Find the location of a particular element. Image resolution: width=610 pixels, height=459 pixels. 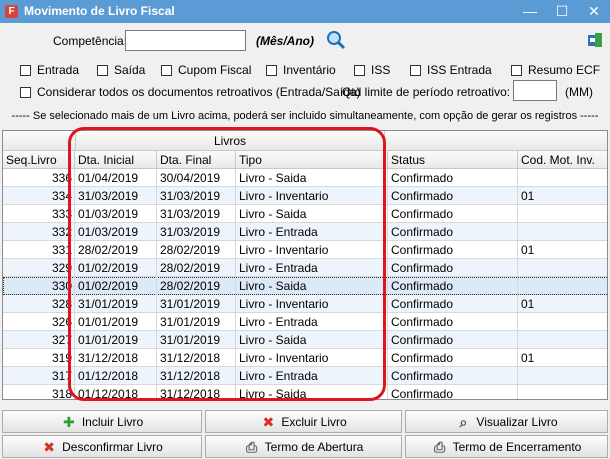

checkbox-resumo-ecf-label: Resumo ECF is located at coordinates (564, 70).